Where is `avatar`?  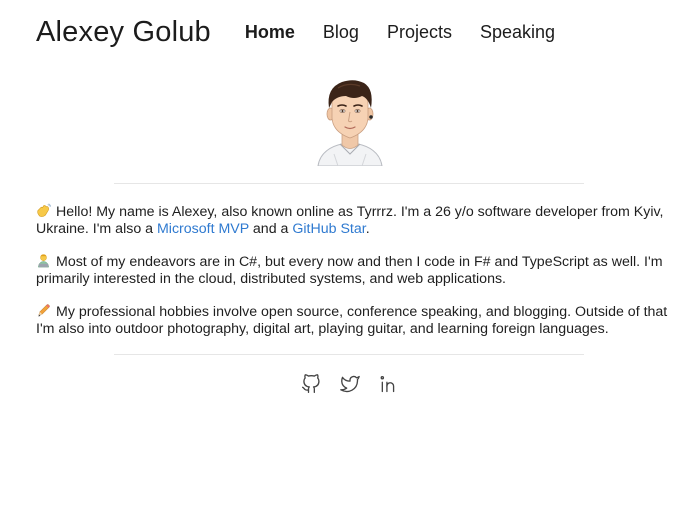
avatar is located at coordinates (350, 123).